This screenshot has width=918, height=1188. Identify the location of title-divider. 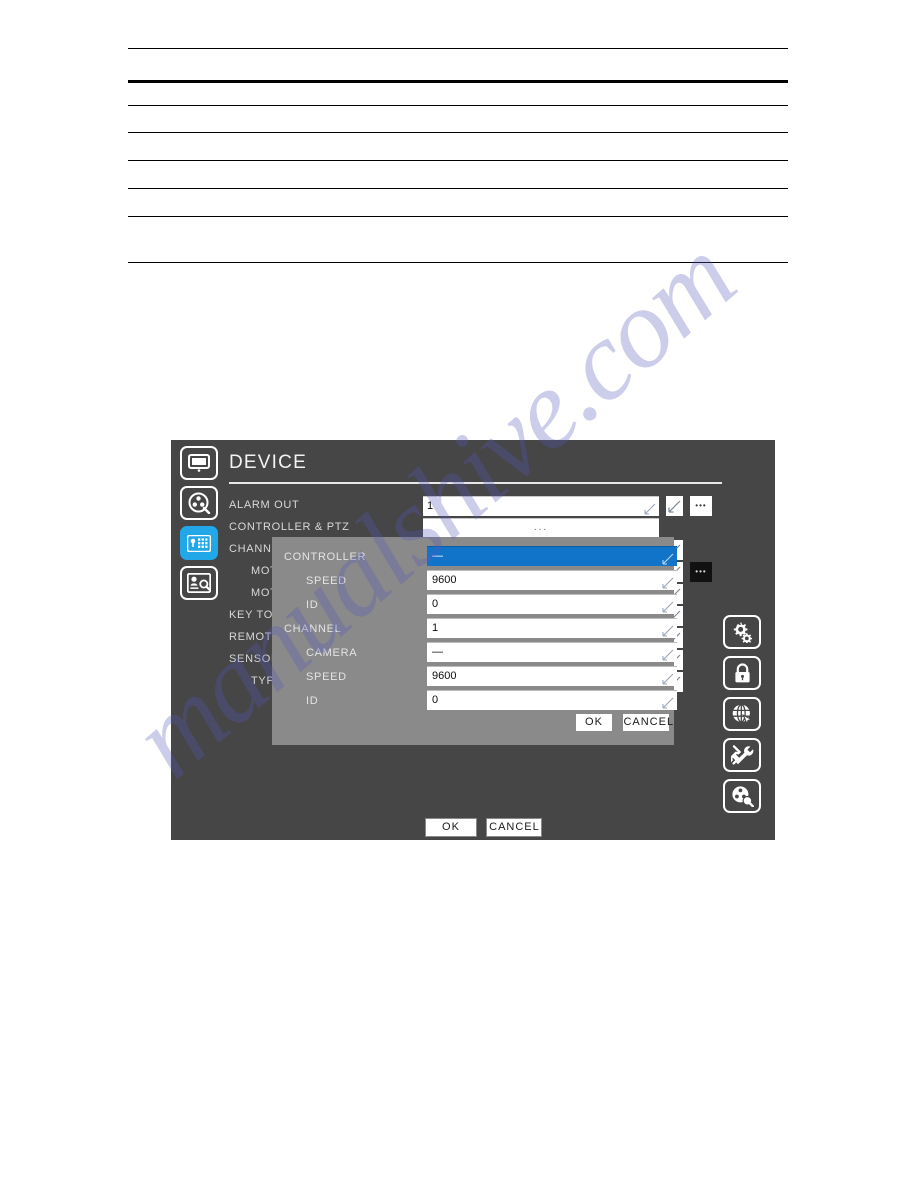
(475, 483).